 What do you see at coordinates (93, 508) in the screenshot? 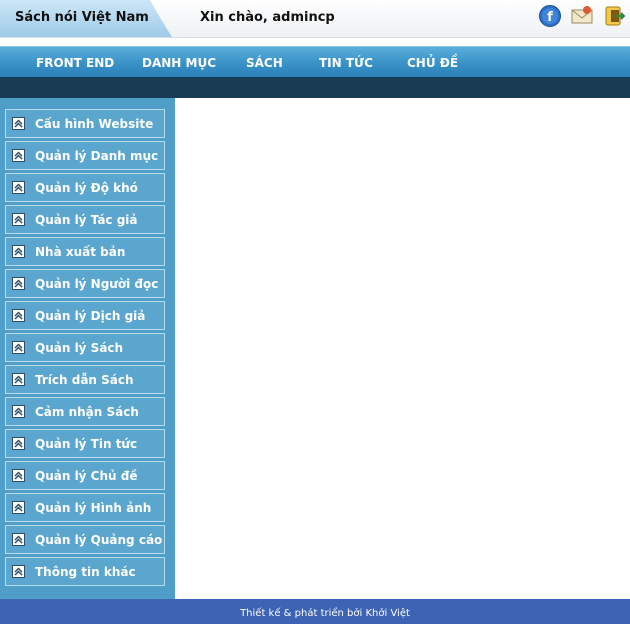
I see `sidebar-item-label: Quản lý Hình ảnh` at bounding box center [93, 508].